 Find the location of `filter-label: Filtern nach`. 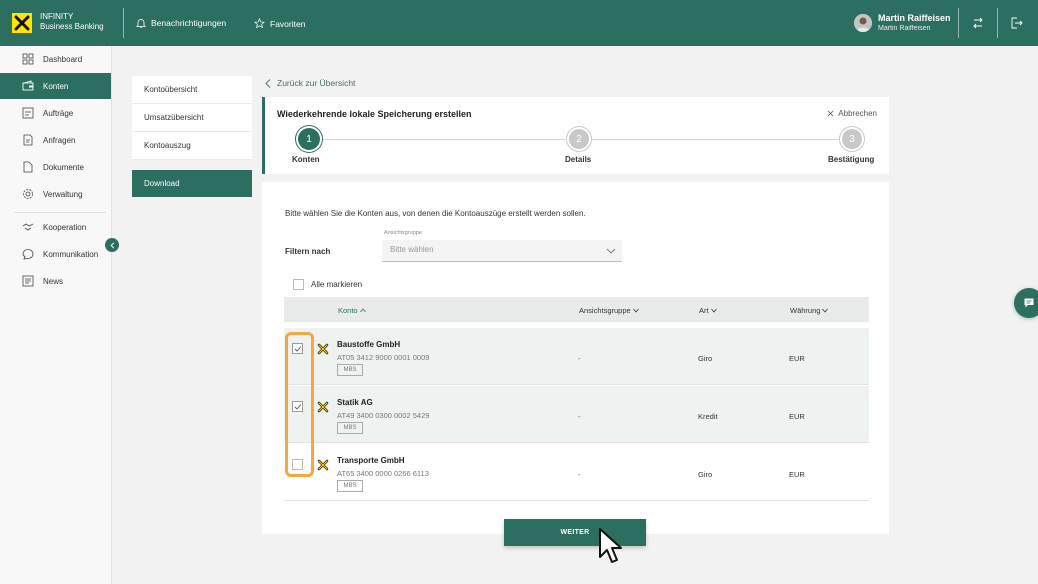

filter-label: Filtern nach is located at coordinates (308, 251).